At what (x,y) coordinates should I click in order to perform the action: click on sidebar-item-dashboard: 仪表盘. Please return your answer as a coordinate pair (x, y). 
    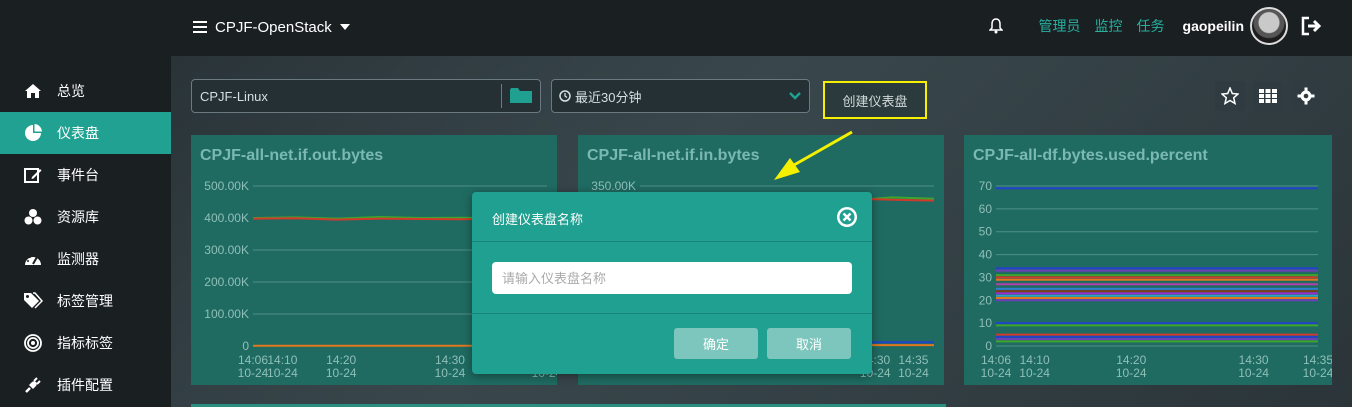
    Looking at the image, I should click on (85, 133).